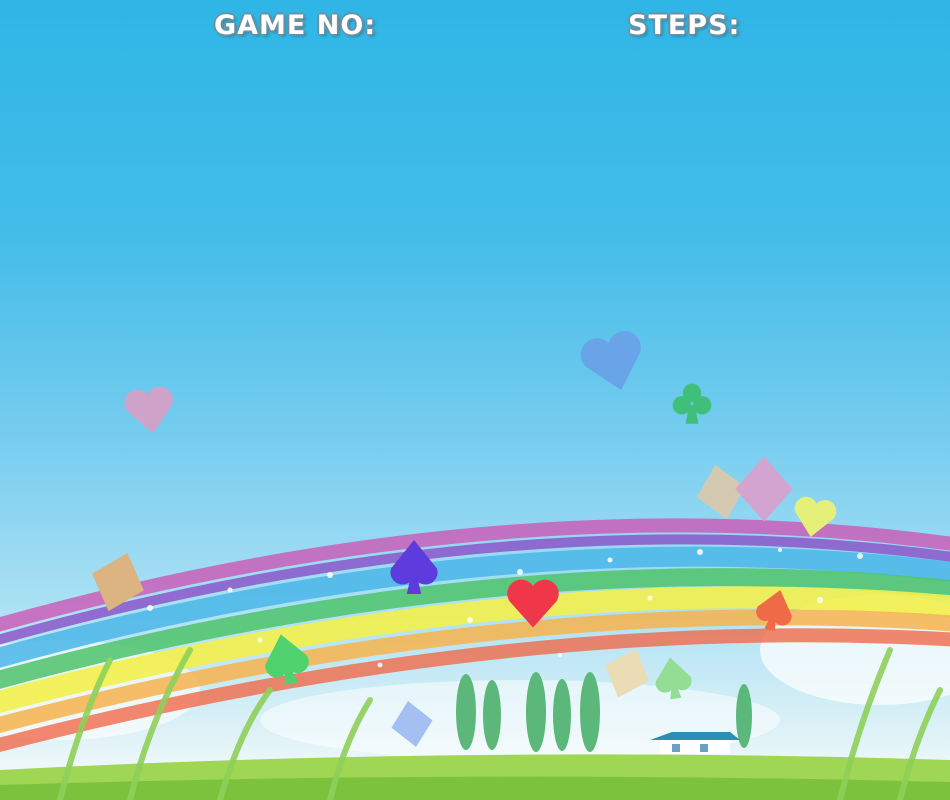 This screenshot has height=800, width=950. Describe the element at coordinates (295, 25) in the screenshot. I see `game-number-label: GAME NO:` at that location.